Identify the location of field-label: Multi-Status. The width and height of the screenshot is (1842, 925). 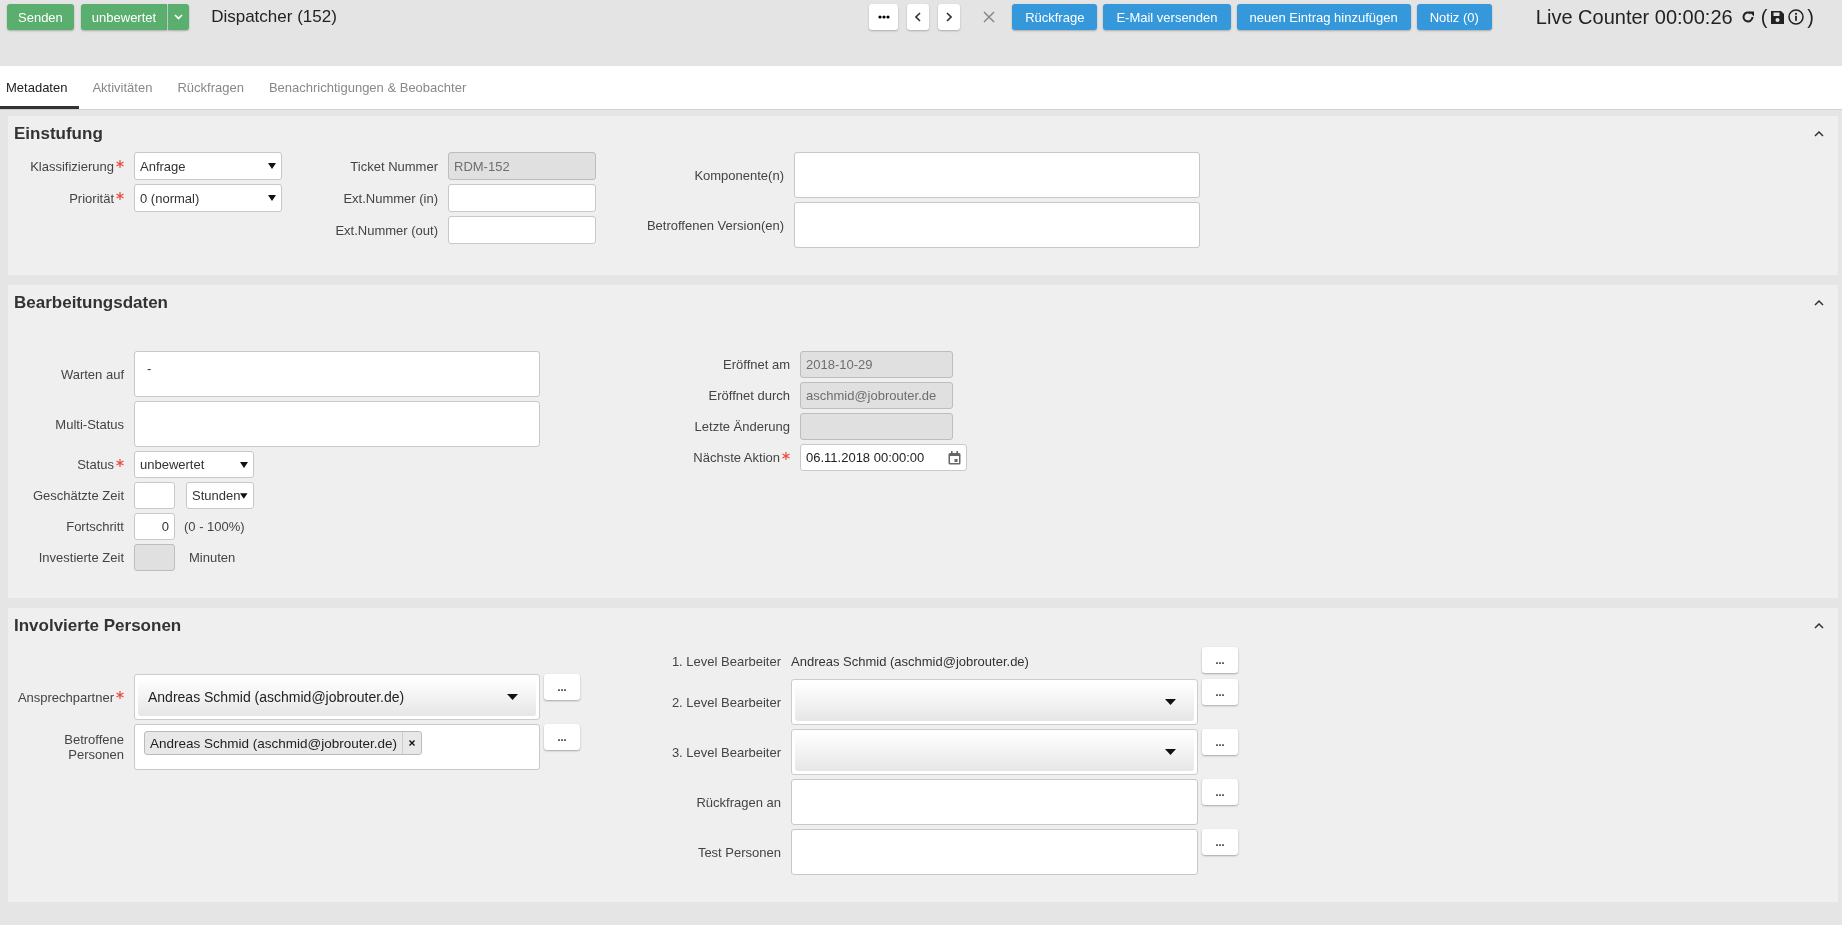
(89, 424).